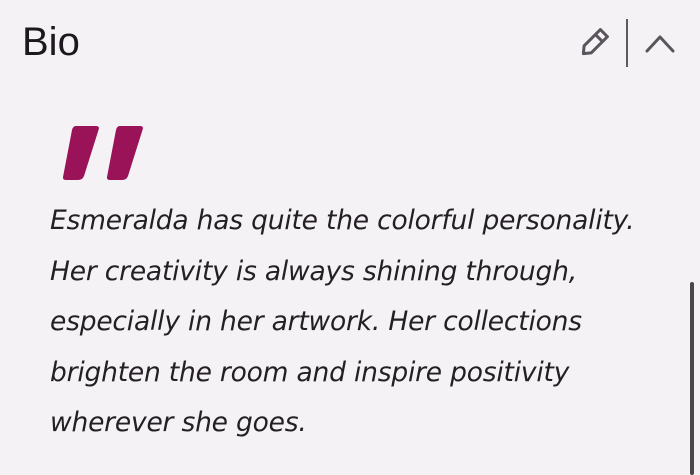 This screenshot has width=700, height=475. I want to click on bio-line: wherever she goes., so click(178, 422).